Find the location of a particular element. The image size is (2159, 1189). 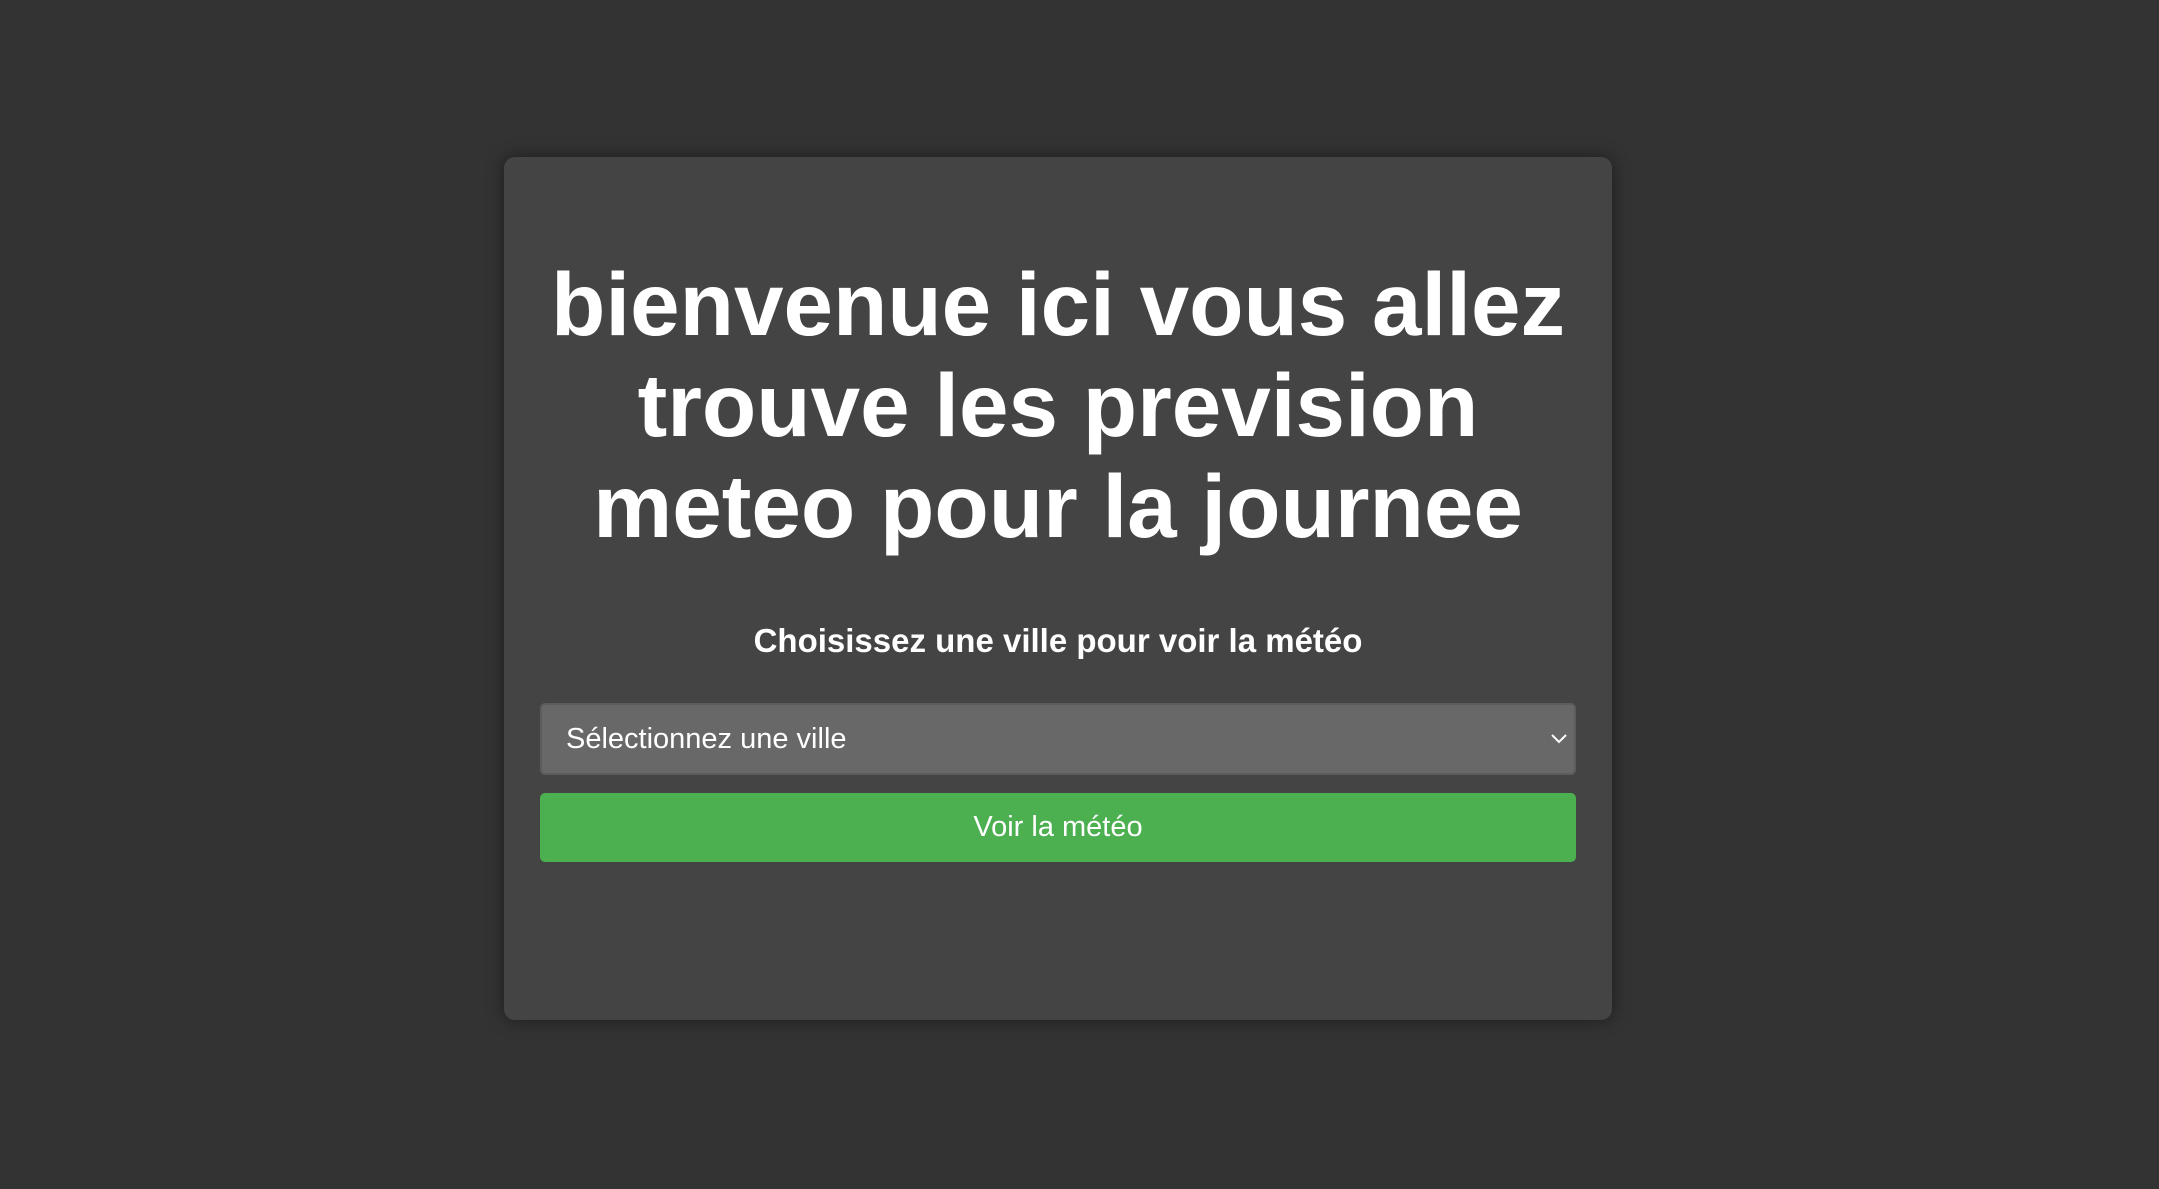

city-select: Sélectionnez une ville is located at coordinates (1058, 739).